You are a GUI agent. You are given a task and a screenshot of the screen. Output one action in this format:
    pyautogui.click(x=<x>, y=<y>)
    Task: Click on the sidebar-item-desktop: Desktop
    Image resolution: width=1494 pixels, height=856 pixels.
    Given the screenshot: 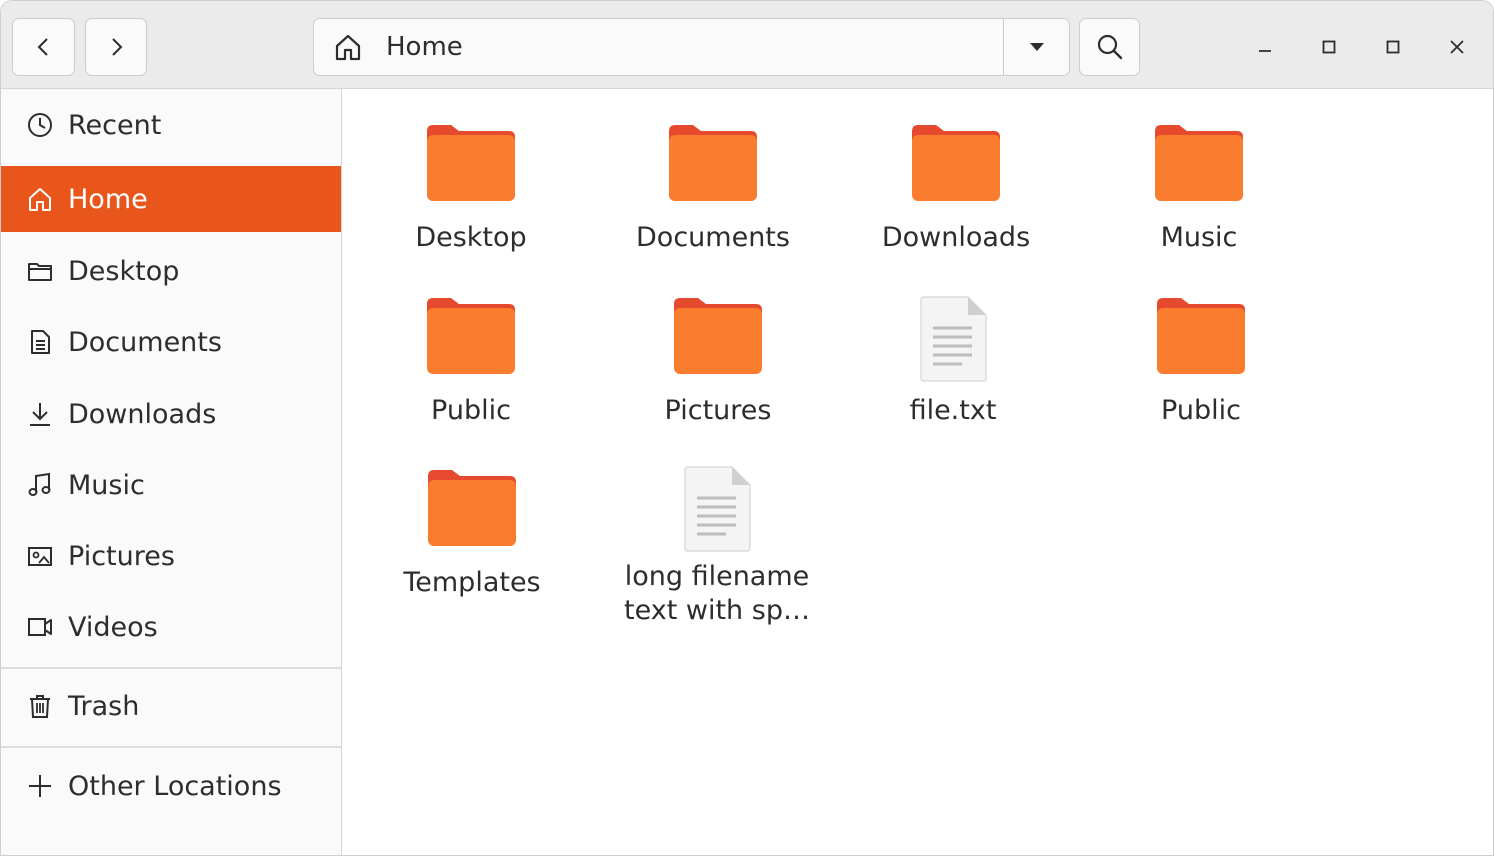 What is the action you would take?
    pyautogui.click(x=171, y=271)
    